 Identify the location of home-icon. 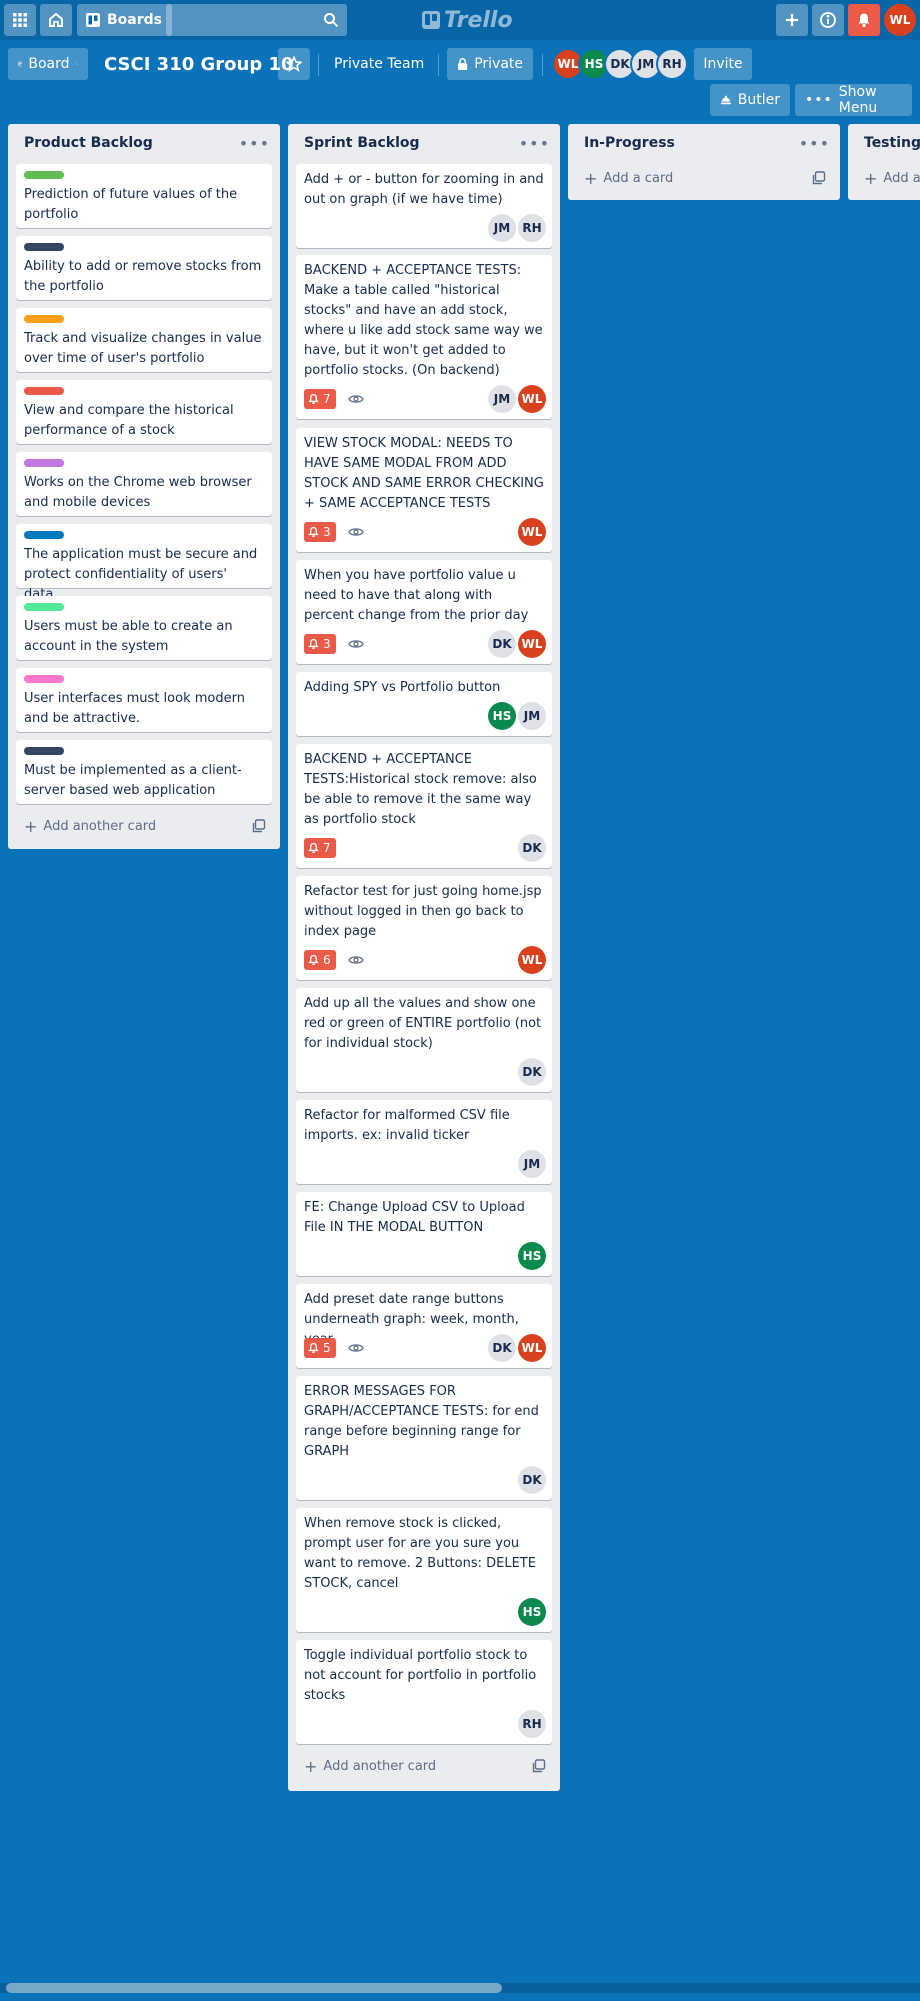
(56, 19).